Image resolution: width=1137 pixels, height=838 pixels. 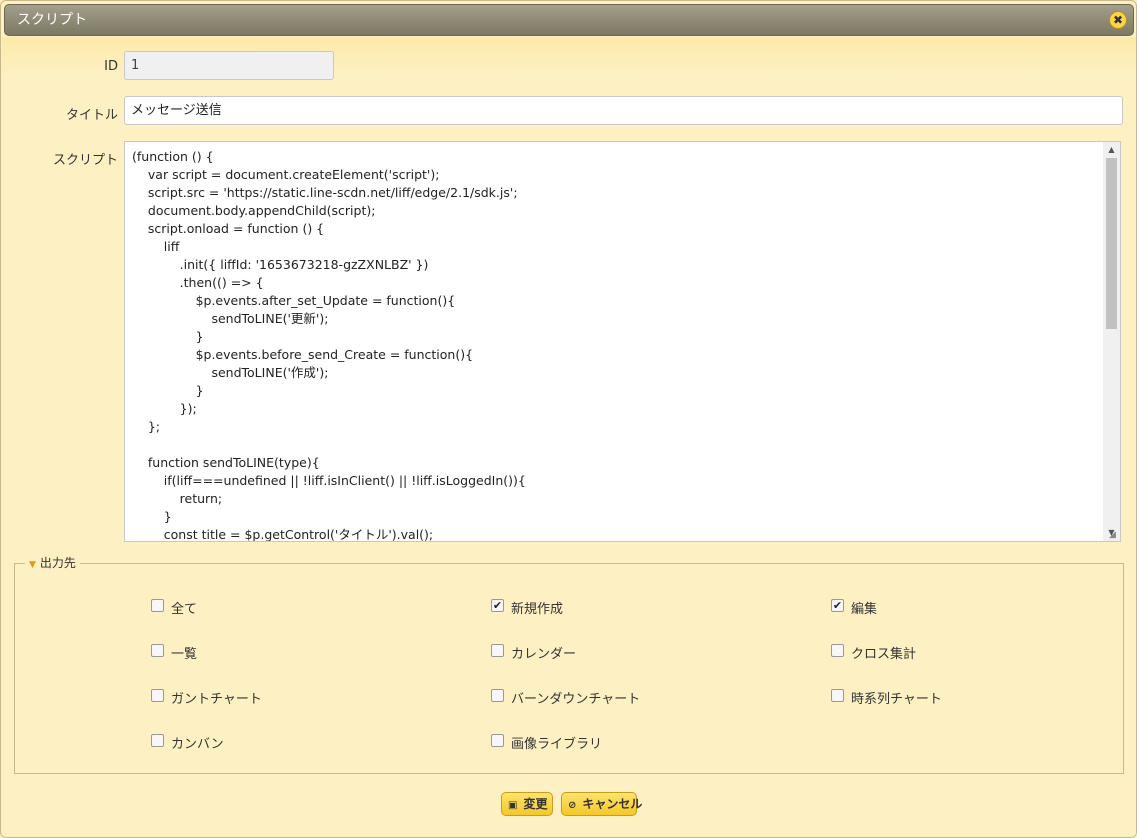 What do you see at coordinates (884, 654) in the screenshot?
I see `output-option-label: クロス集計` at bounding box center [884, 654].